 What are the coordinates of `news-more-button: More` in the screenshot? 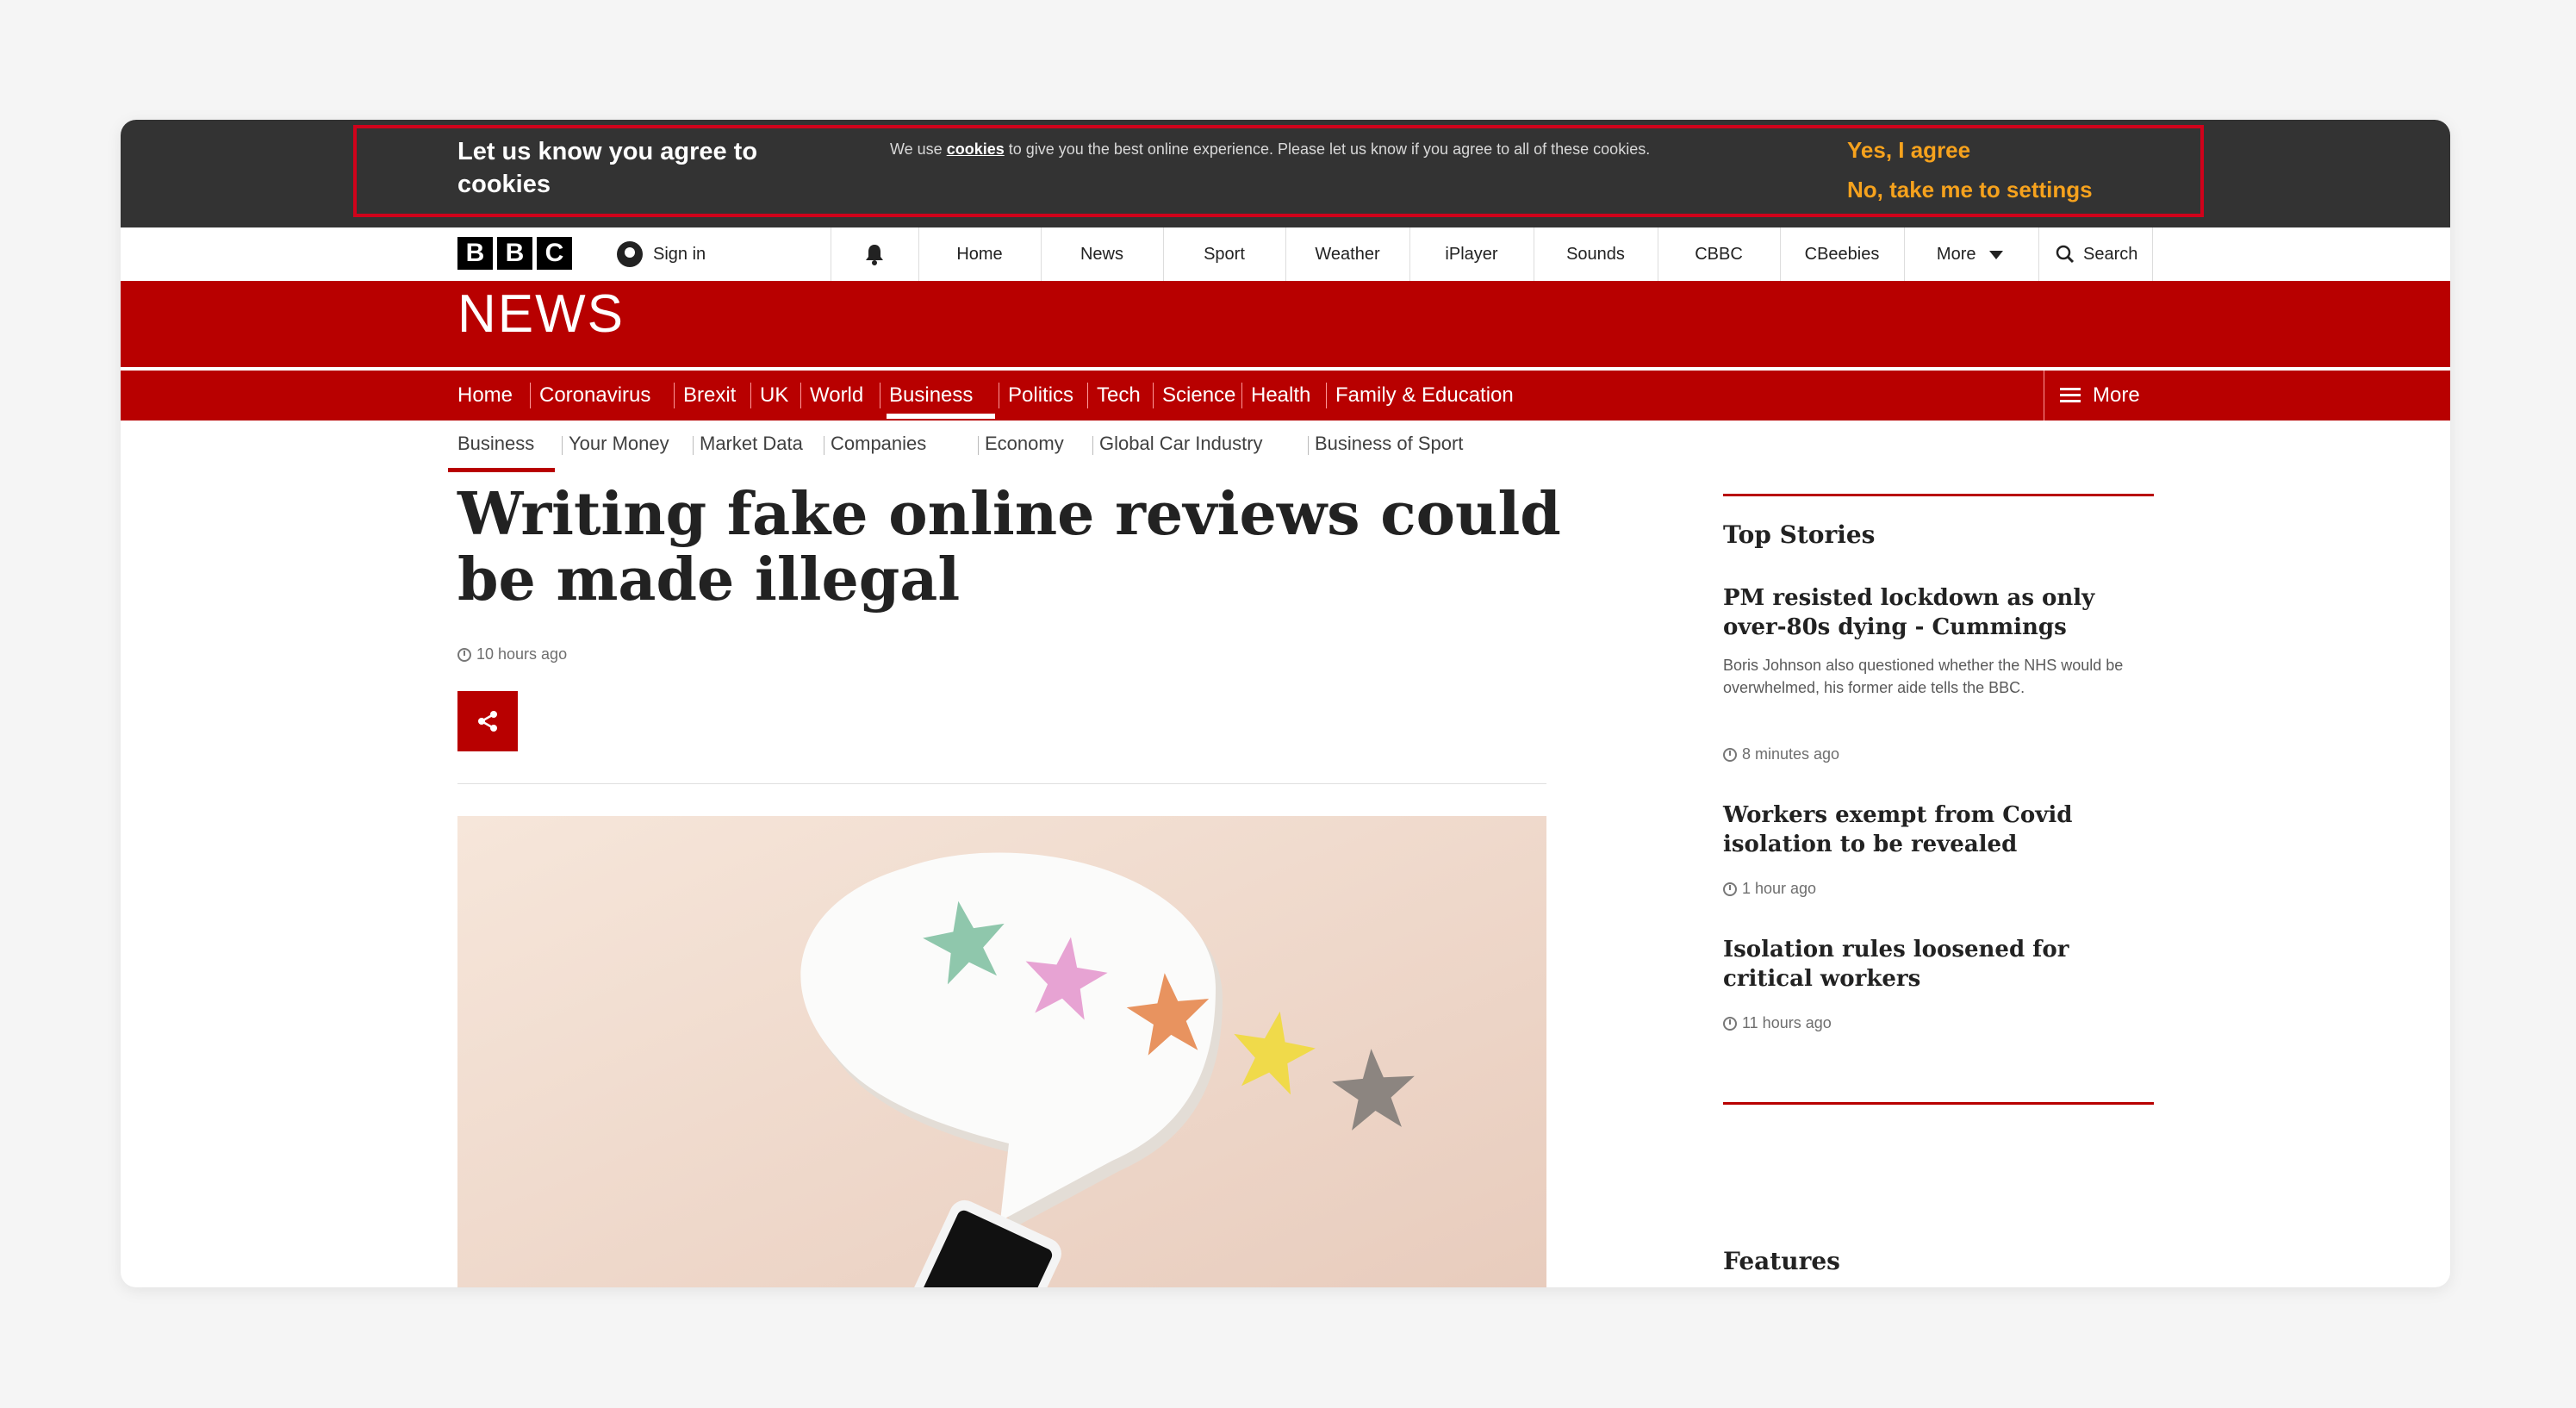 It's located at (2092, 396).